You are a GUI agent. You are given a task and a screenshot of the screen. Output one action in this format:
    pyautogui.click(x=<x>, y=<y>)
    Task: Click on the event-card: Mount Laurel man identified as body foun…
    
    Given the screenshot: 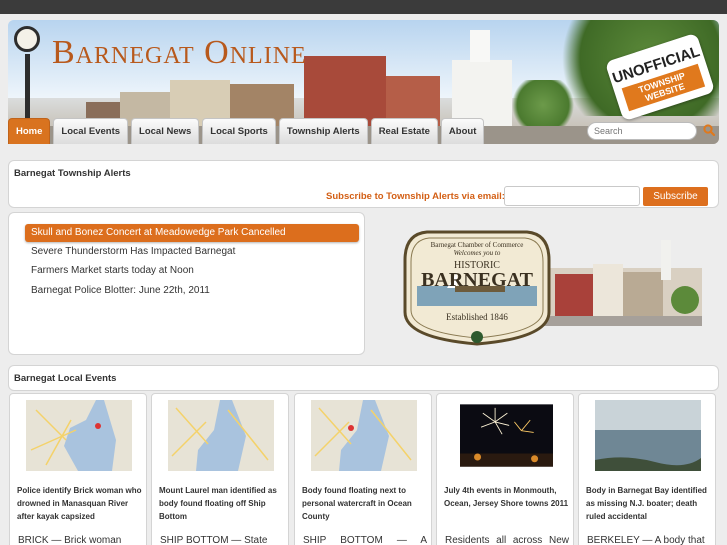 What is the action you would take?
    pyautogui.click(x=220, y=469)
    